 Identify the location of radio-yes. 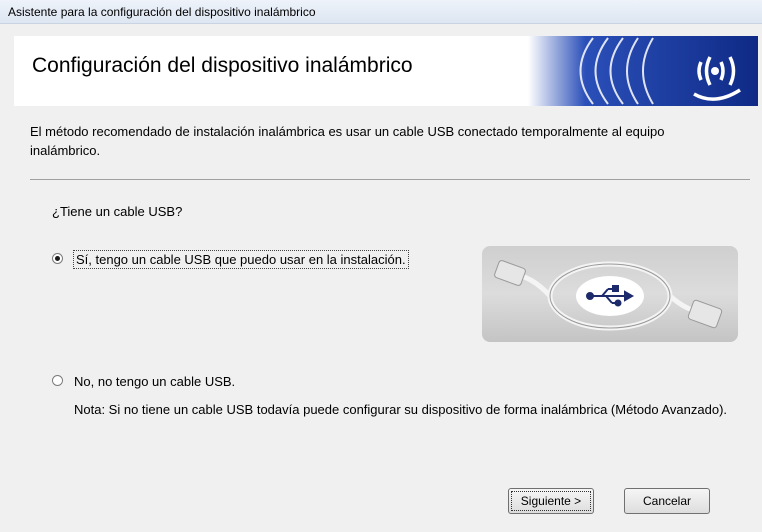
(57, 258).